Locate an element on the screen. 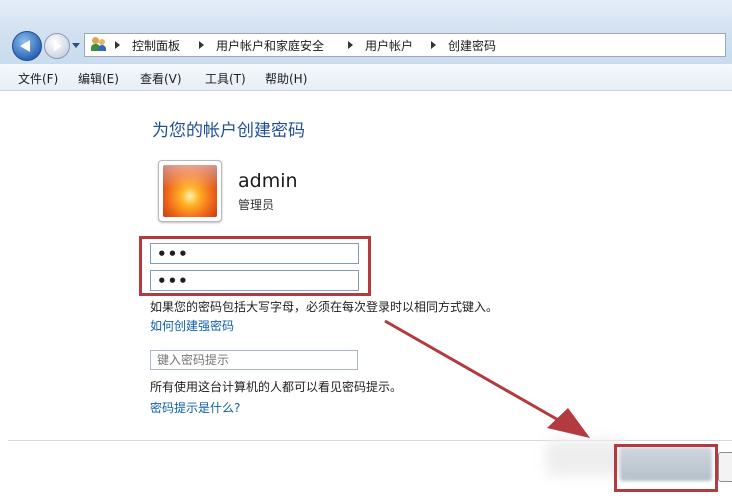 This screenshot has width=732, height=501. annotation-arrow-icon is located at coordinates (487, 378).